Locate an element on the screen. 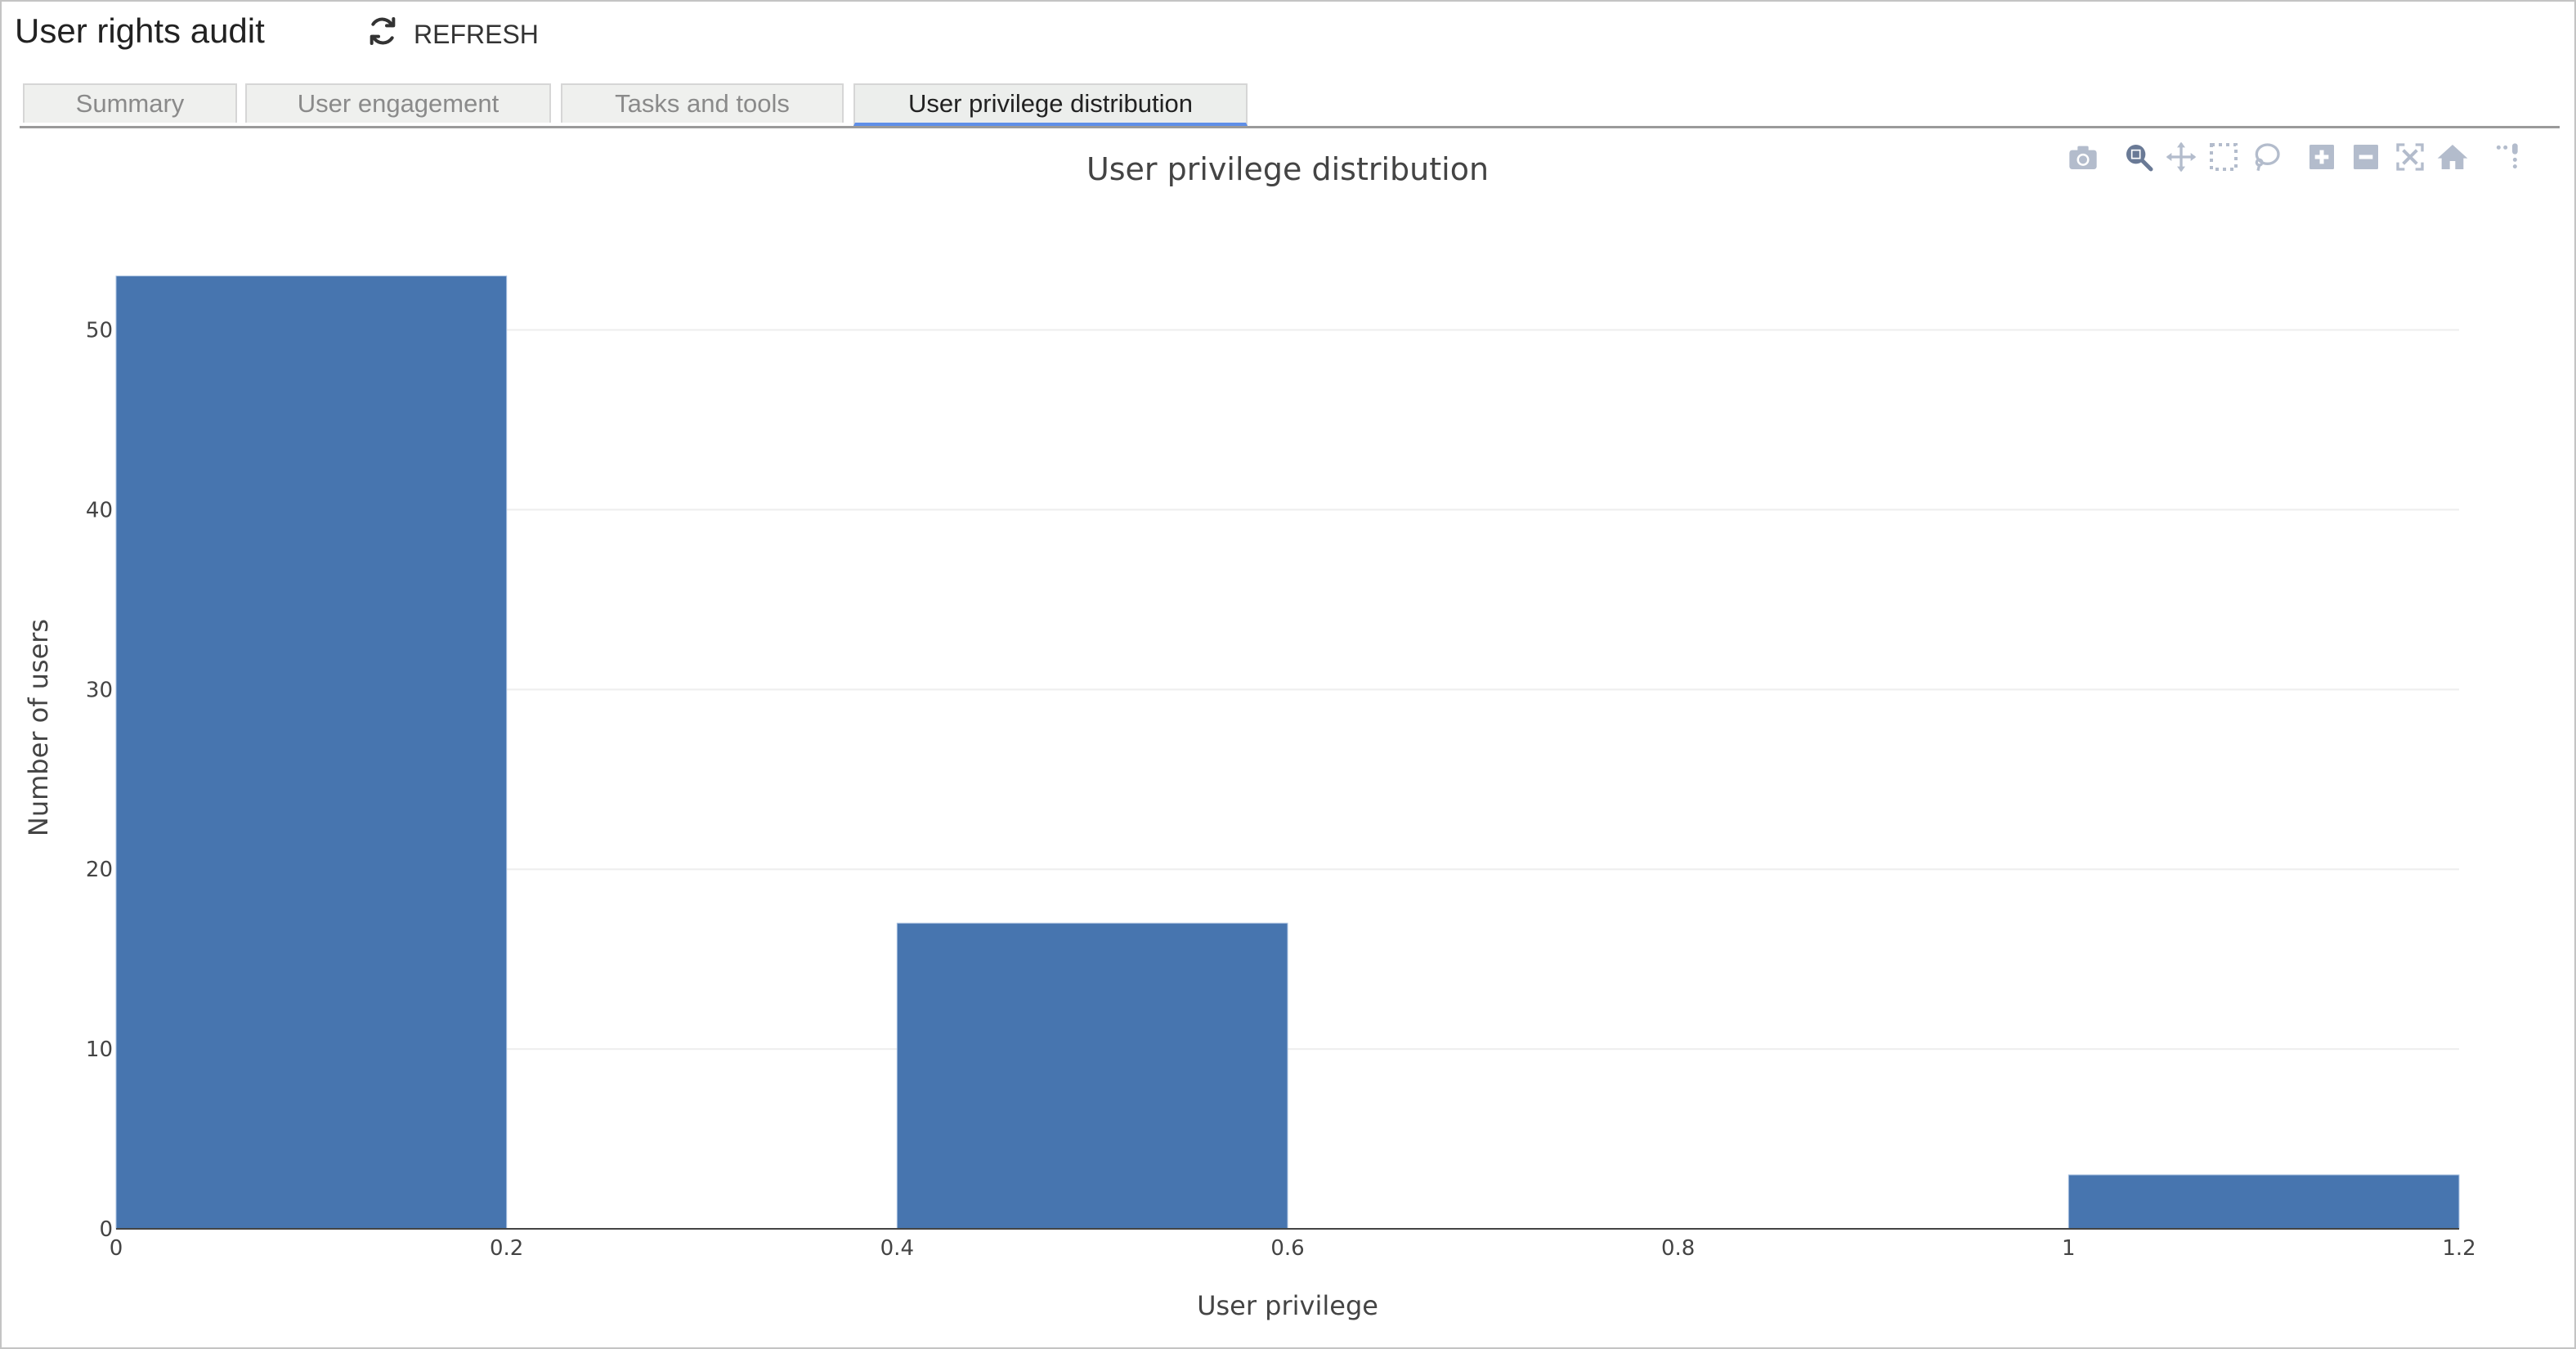 This screenshot has width=2576, height=1349. y-tick-label: 10 is located at coordinates (100, 1050).